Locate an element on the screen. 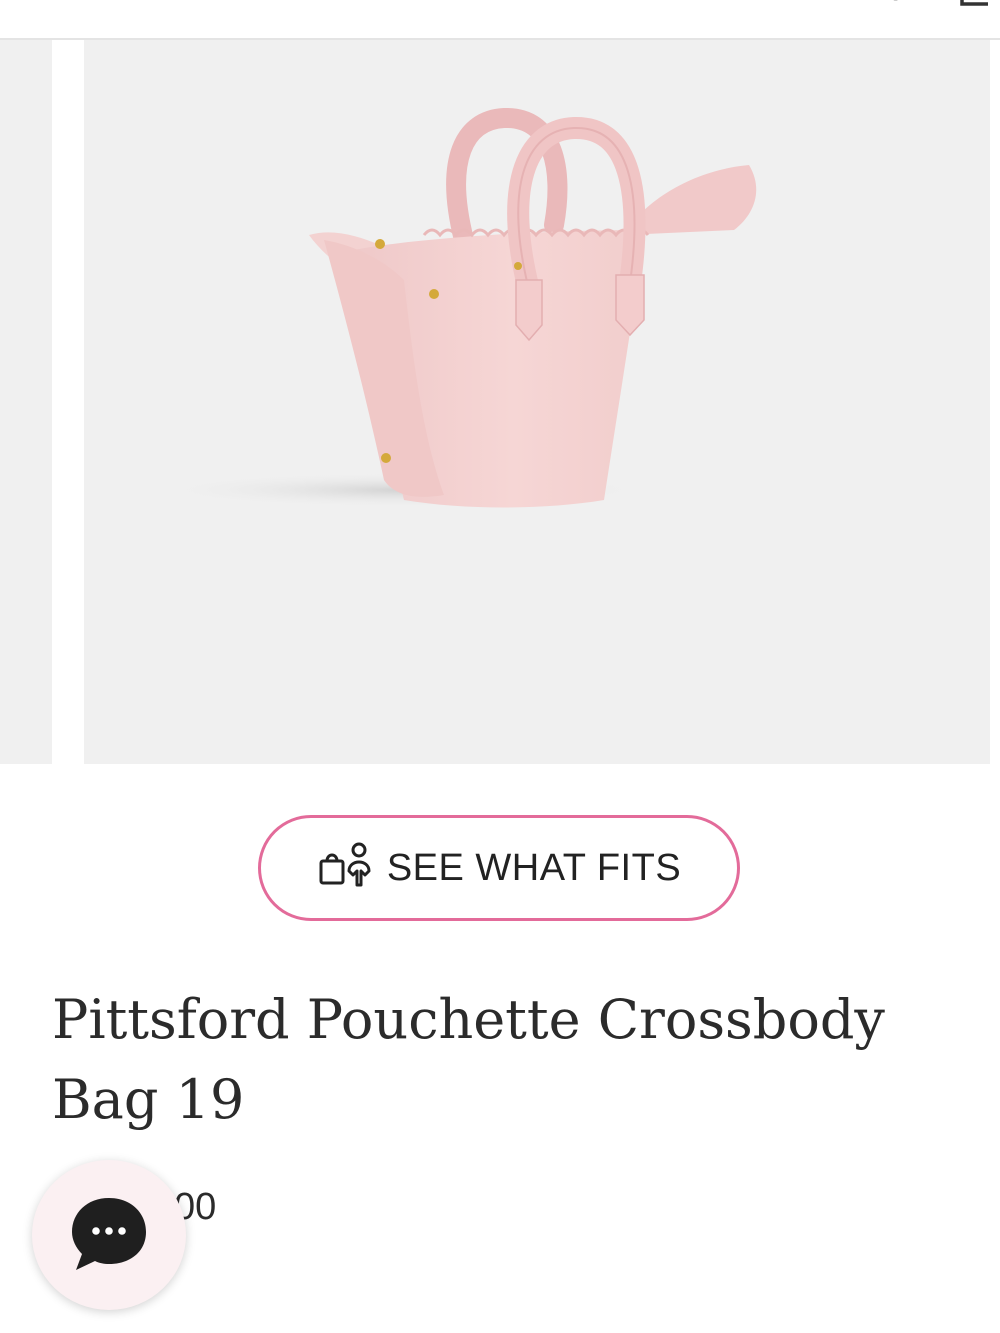  previous-image-peek is located at coordinates (26, 402).